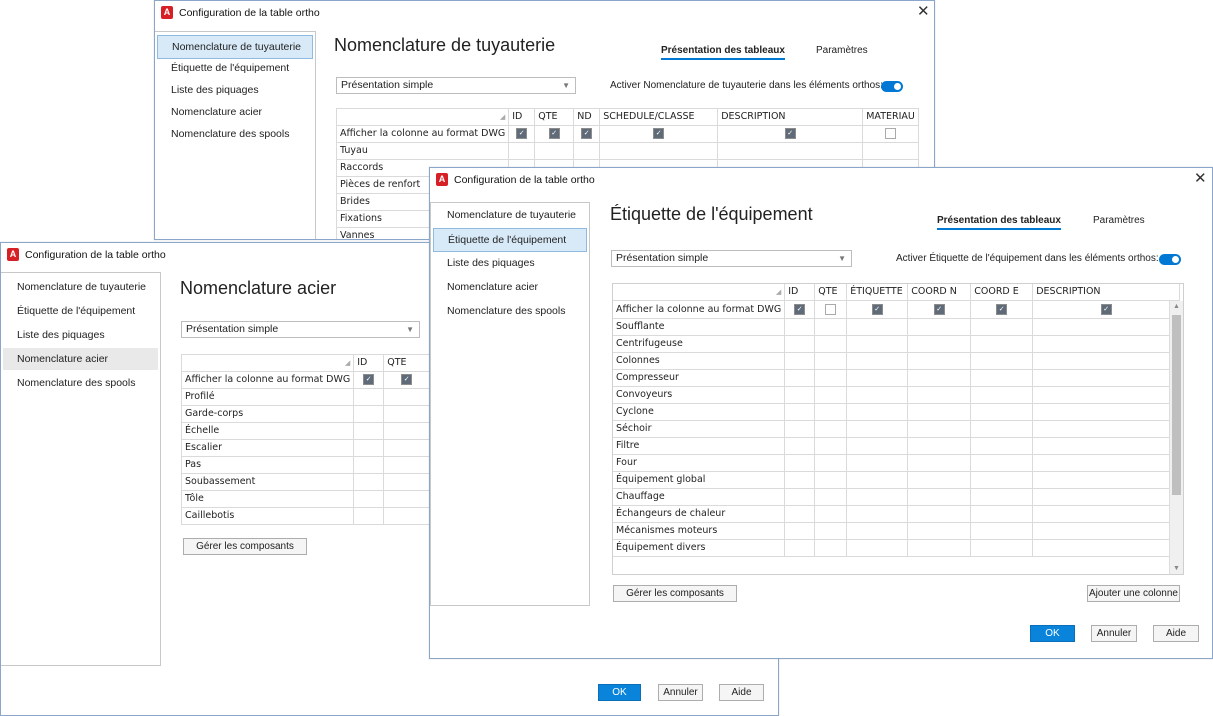  What do you see at coordinates (939, 292) in the screenshot?
I see `column-header: COORD N` at bounding box center [939, 292].